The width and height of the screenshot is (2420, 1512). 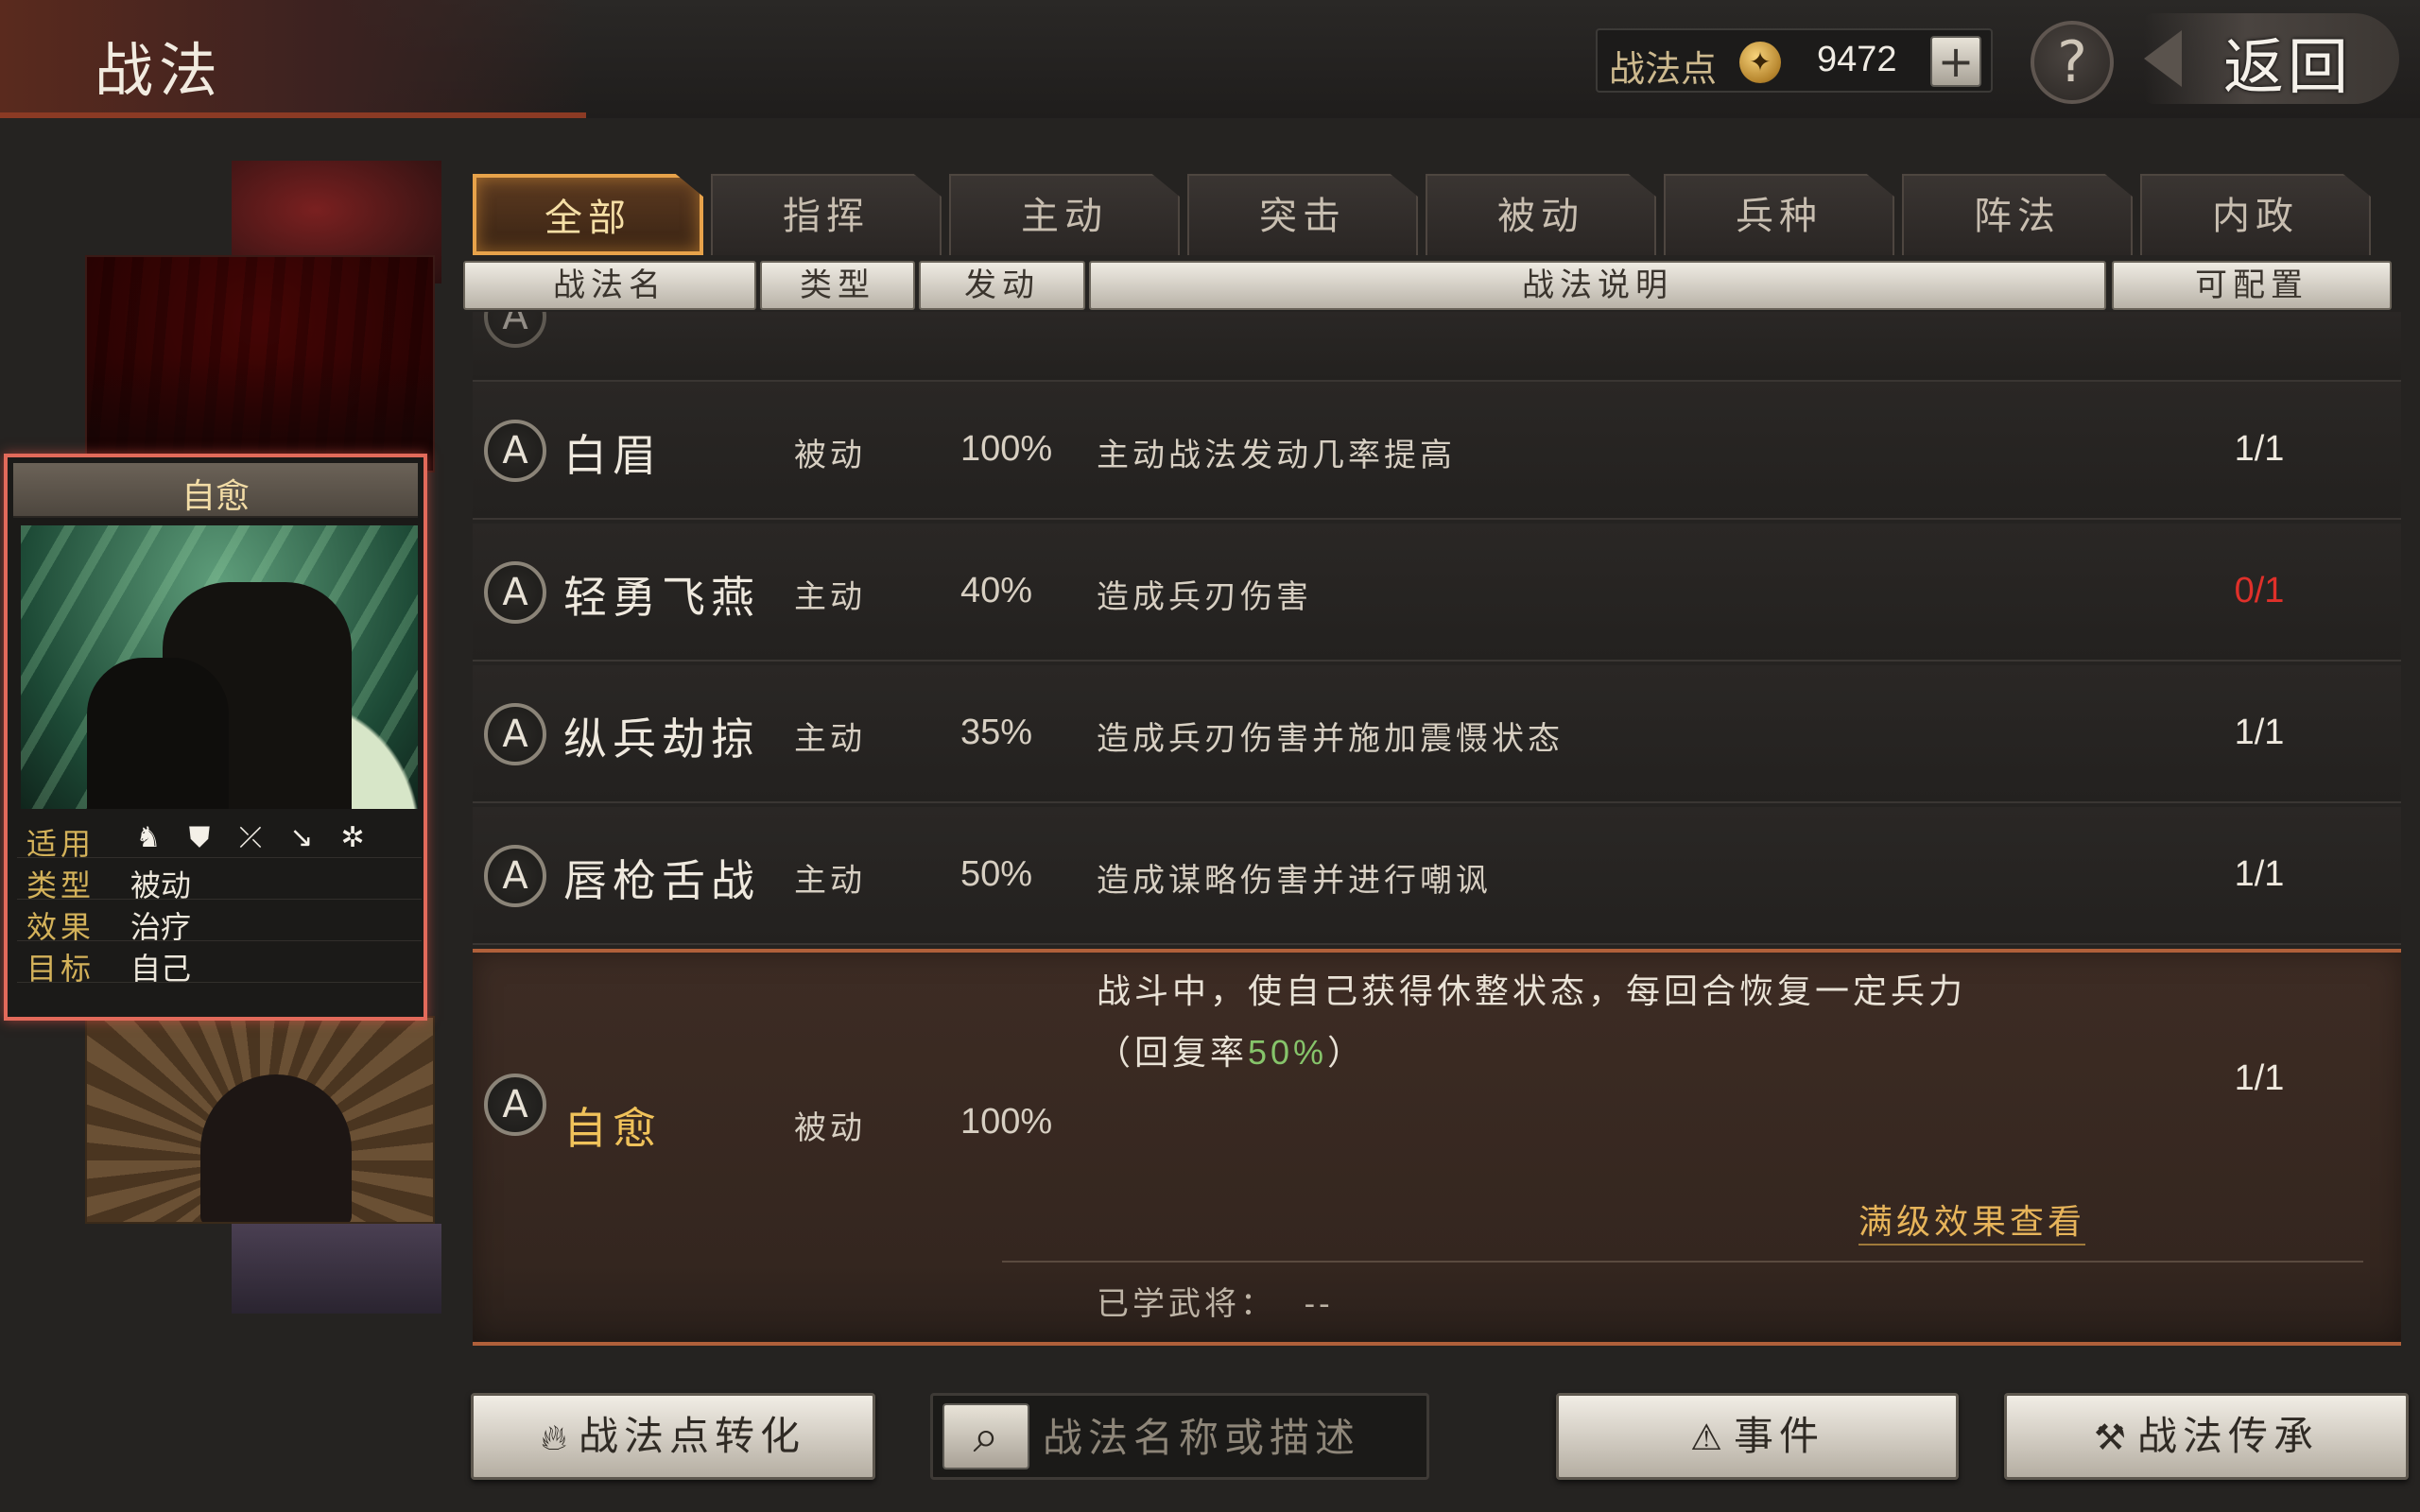 I want to click on tactic-config-count: 0/1, so click(x=2259, y=590).